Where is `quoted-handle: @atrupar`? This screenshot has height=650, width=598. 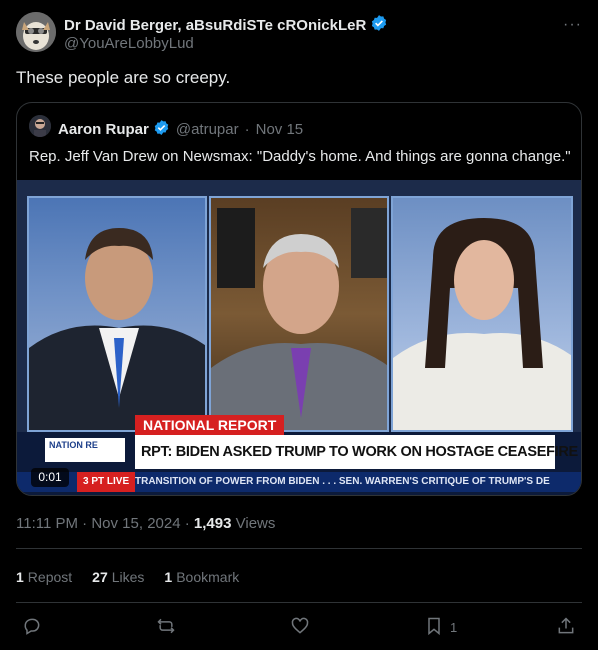
quoted-handle: @atrupar is located at coordinates (207, 129).